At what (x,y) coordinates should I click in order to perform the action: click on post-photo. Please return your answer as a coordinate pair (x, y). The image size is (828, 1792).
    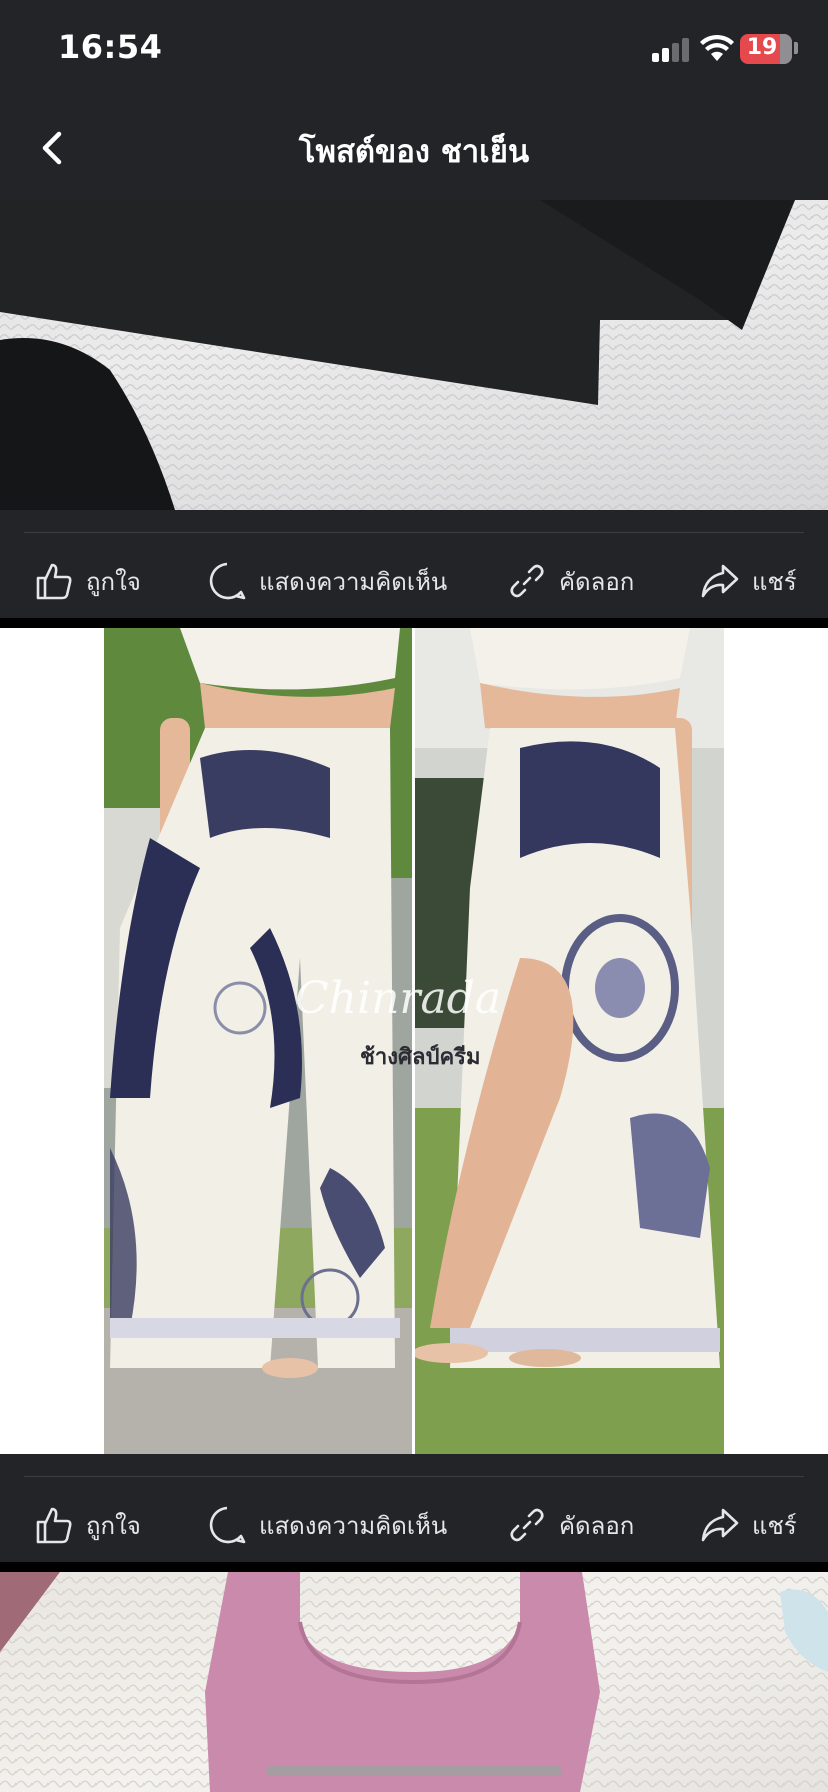
    Looking at the image, I should click on (414, 1682).